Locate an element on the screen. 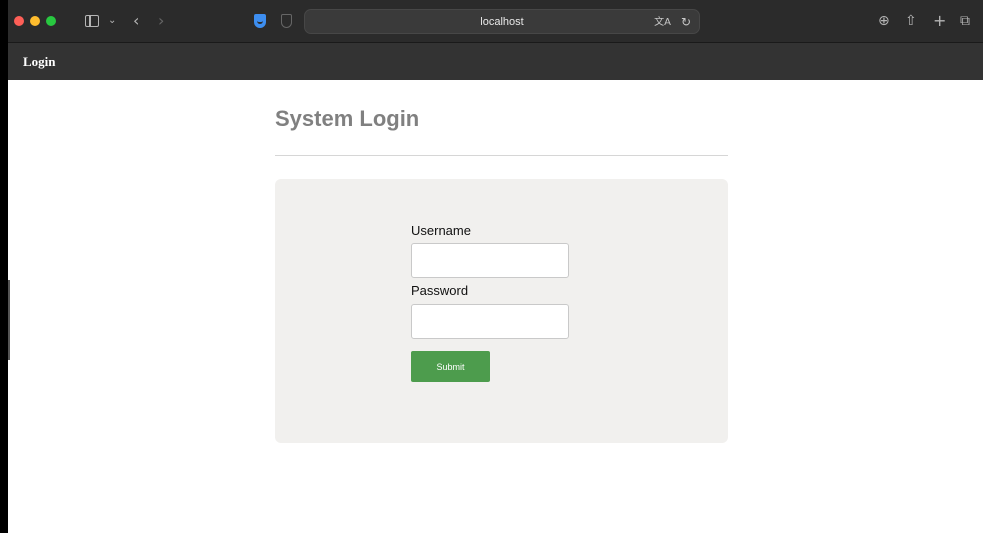  address-text: localhost is located at coordinates (502, 22).